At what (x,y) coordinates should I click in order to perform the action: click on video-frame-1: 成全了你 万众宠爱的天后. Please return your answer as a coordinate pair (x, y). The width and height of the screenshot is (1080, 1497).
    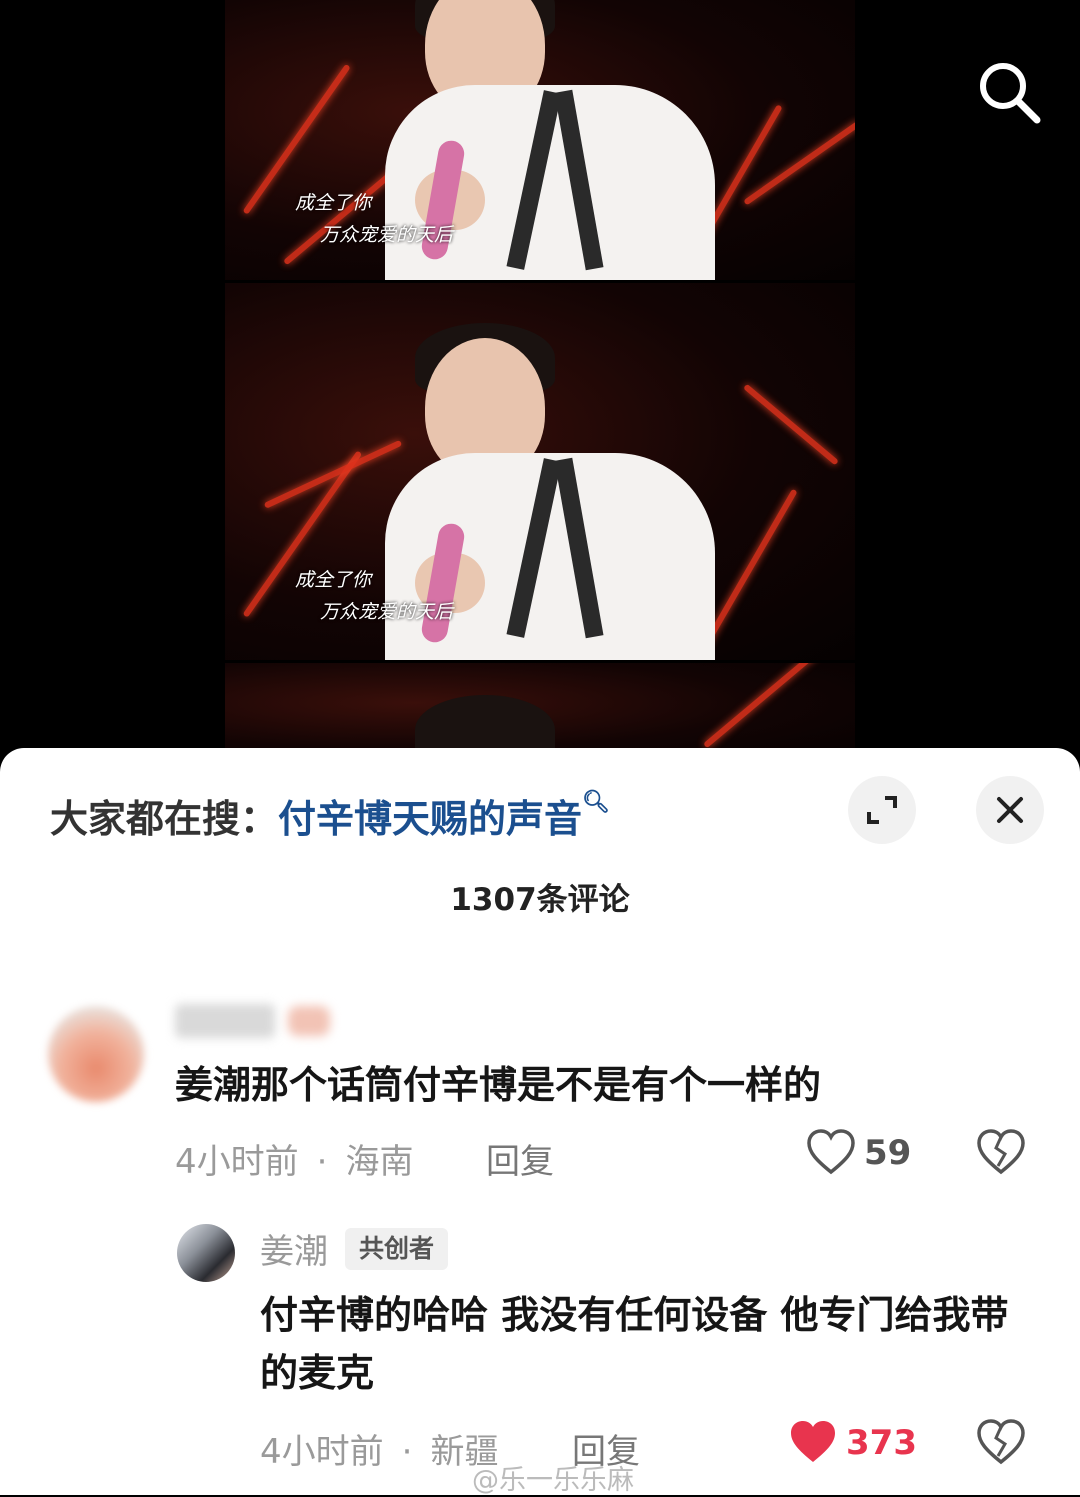
    Looking at the image, I should click on (540, 140).